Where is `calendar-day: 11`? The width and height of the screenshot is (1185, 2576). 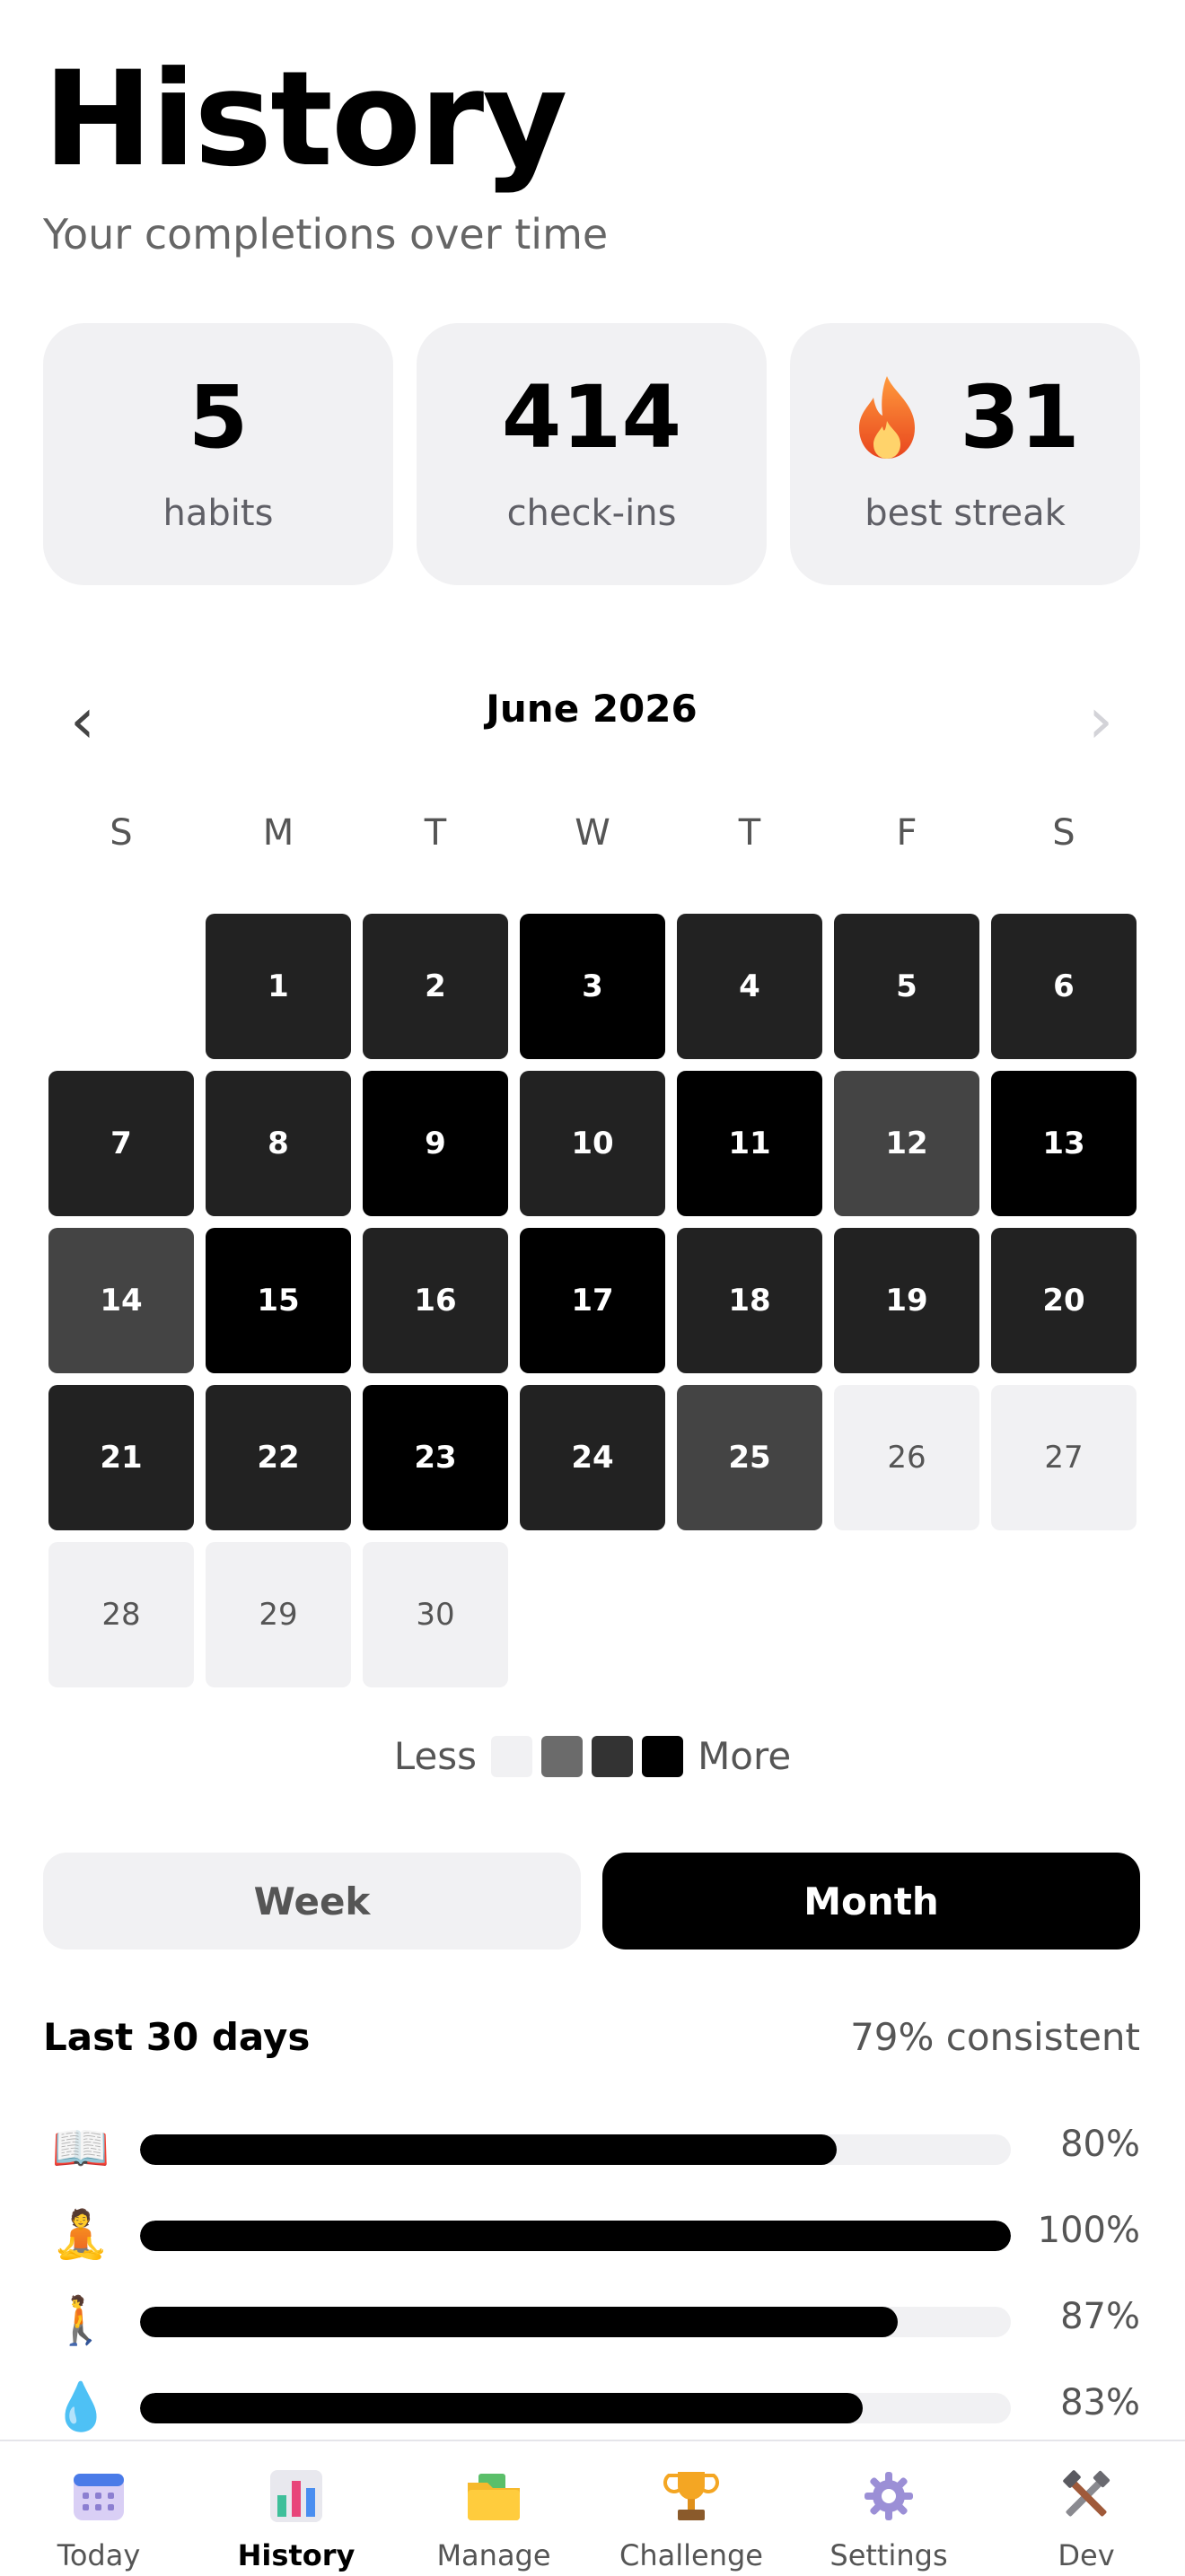
calendar-day: 11 is located at coordinates (749, 1143).